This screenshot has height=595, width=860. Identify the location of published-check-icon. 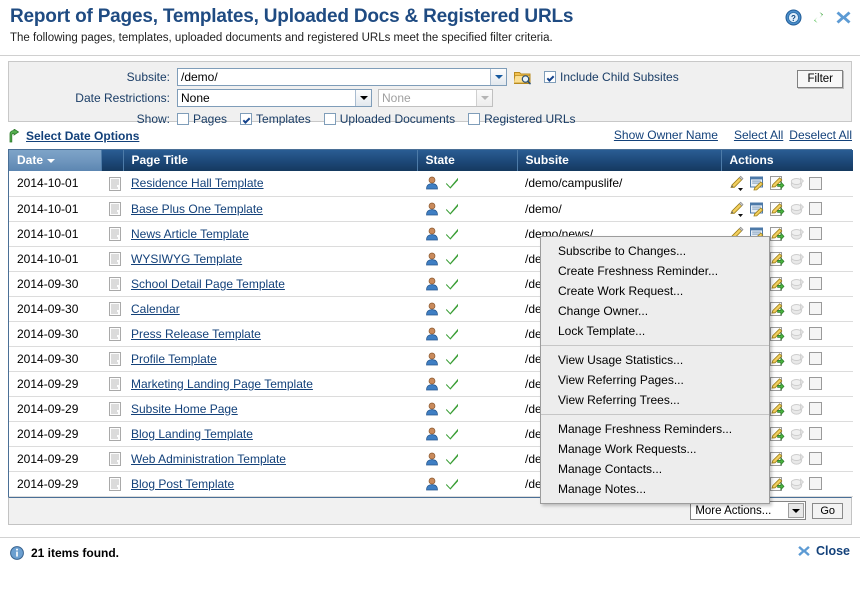
(452, 183).